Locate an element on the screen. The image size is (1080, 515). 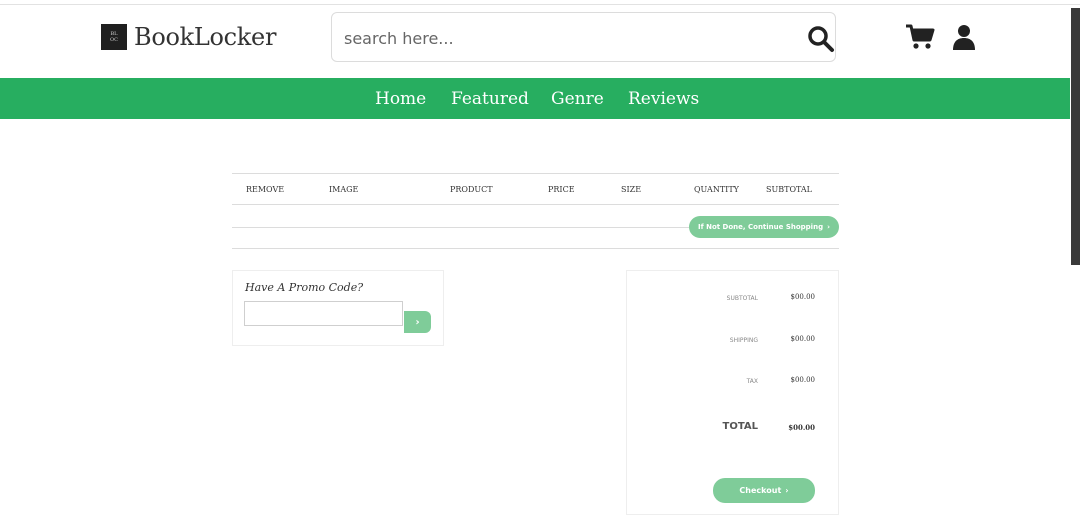
column-product: PRODUCT is located at coordinates (471, 189).